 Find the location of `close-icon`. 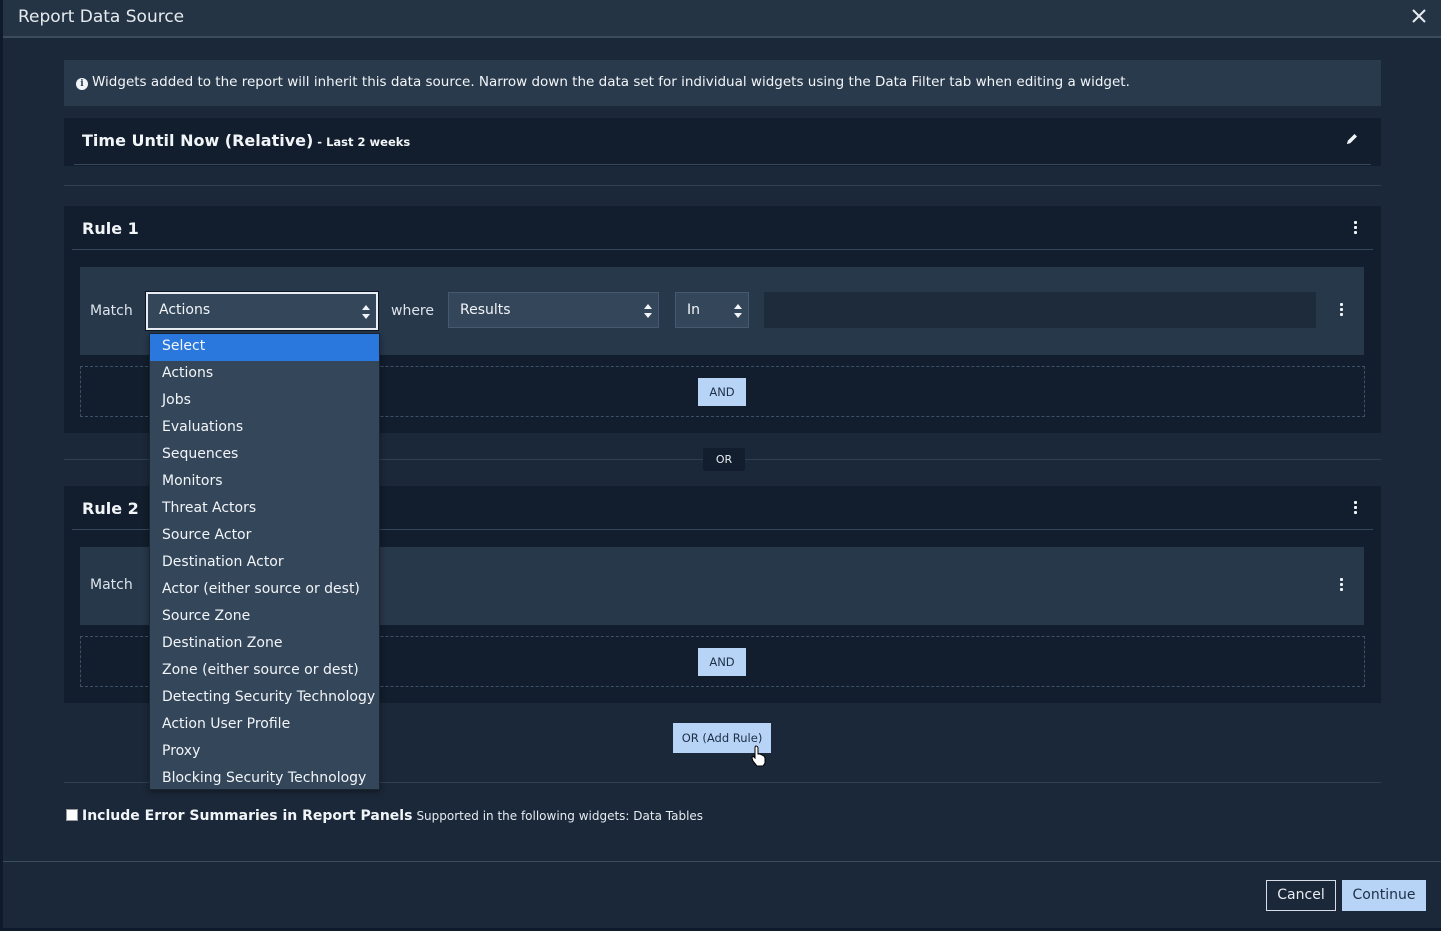

close-icon is located at coordinates (1419, 16).